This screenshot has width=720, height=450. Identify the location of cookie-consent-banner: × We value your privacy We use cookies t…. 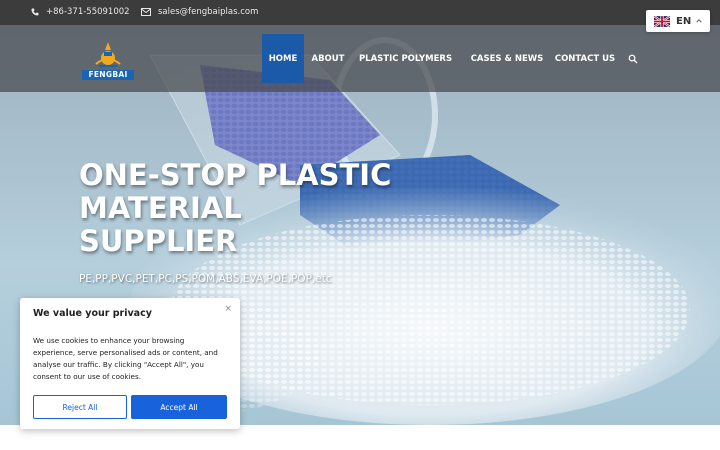
(130, 363).